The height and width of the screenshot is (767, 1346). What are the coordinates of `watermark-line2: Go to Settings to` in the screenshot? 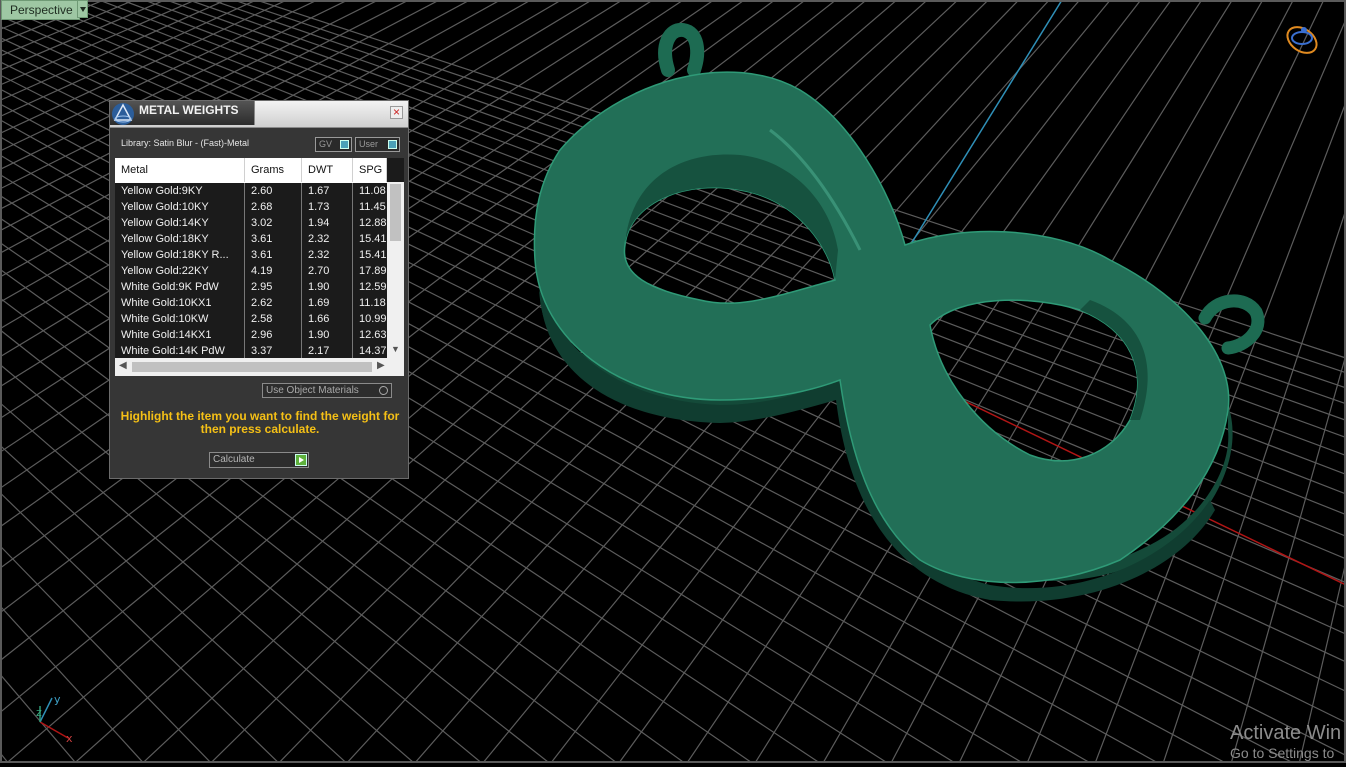 It's located at (1282, 753).